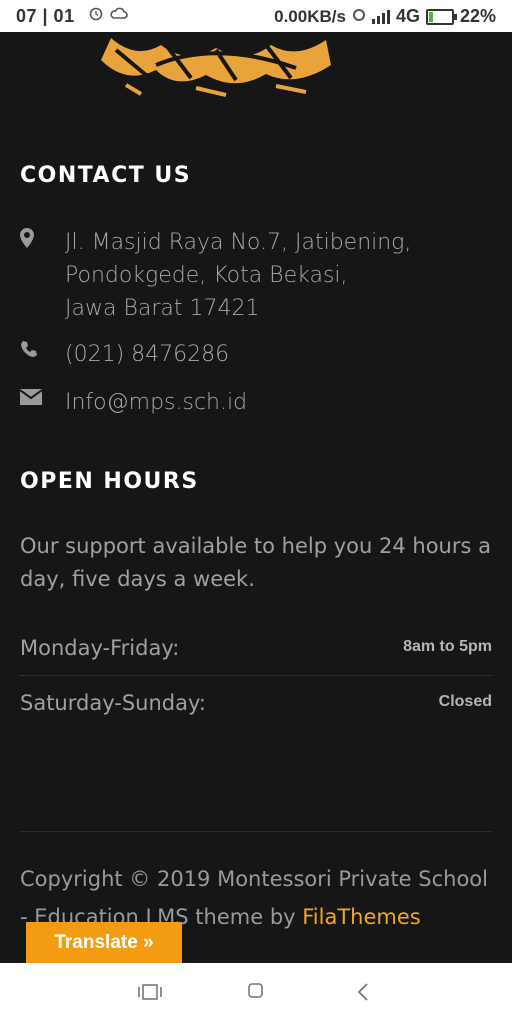 This screenshot has width=512, height=1024. What do you see at coordinates (96, 15) in the screenshot?
I see `alarm-icon` at bounding box center [96, 15].